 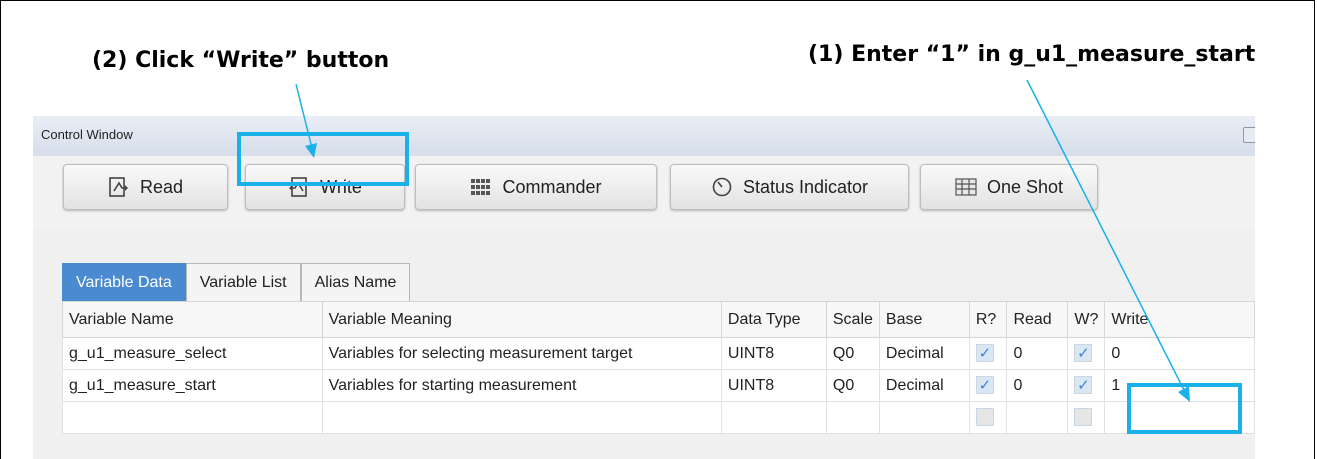 I want to click on cell-w, so click(x=1086, y=417).